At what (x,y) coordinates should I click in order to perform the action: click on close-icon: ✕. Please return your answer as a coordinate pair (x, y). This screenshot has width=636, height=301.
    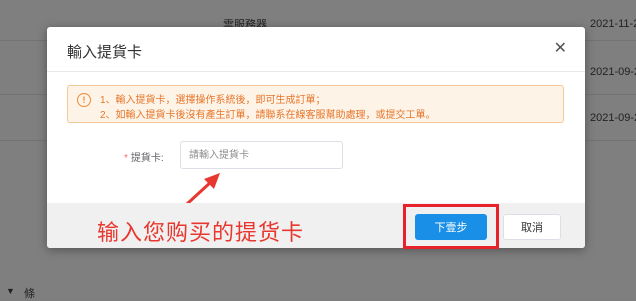
    Looking at the image, I should click on (560, 49).